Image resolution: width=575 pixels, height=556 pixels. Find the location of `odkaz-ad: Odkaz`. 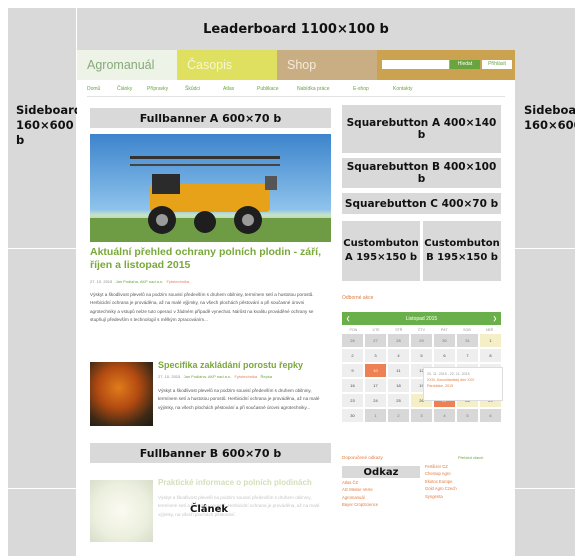

odkaz-ad: Odkaz is located at coordinates (381, 472).